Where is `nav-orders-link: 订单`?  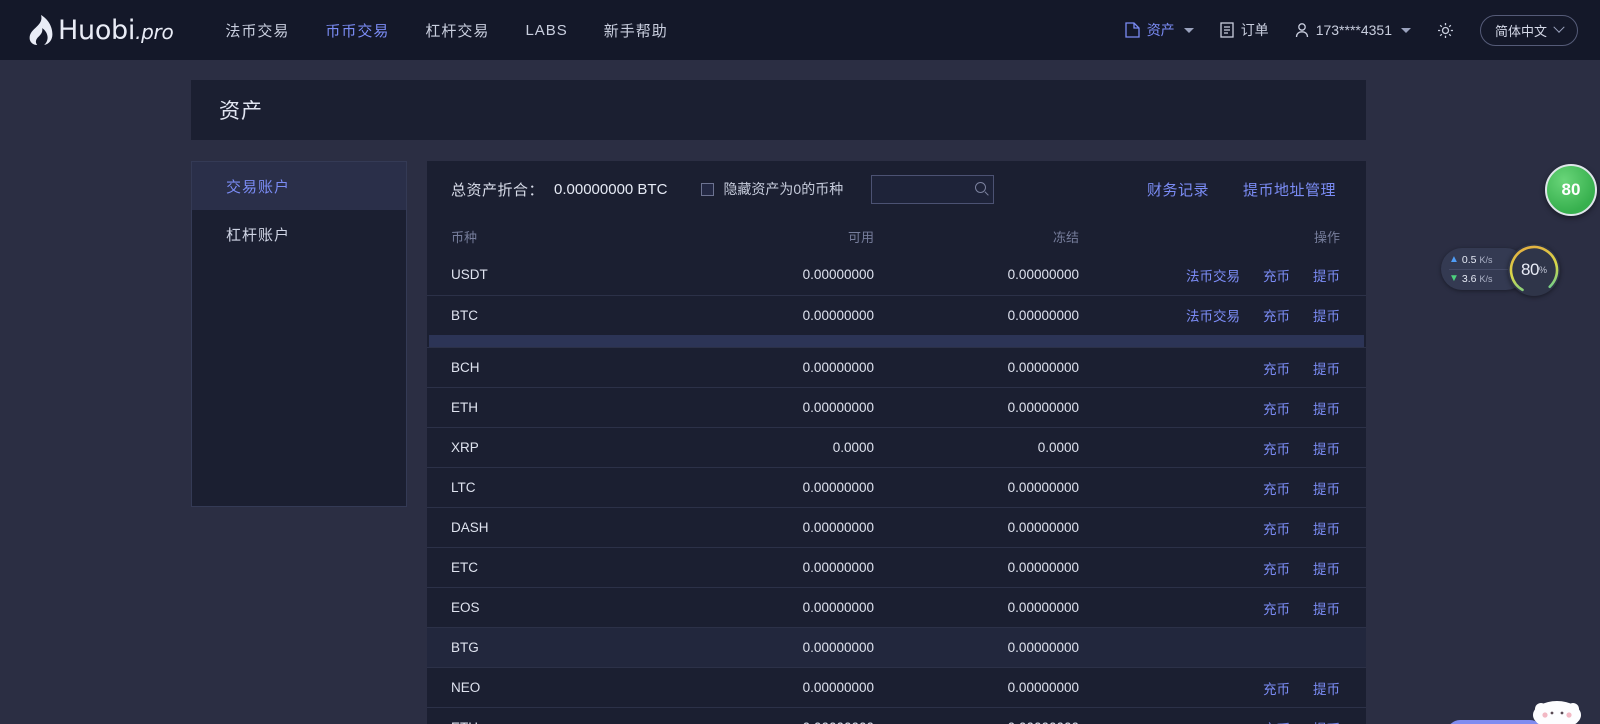 nav-orders-link: 订单 is located at coordinates (1244, 30).